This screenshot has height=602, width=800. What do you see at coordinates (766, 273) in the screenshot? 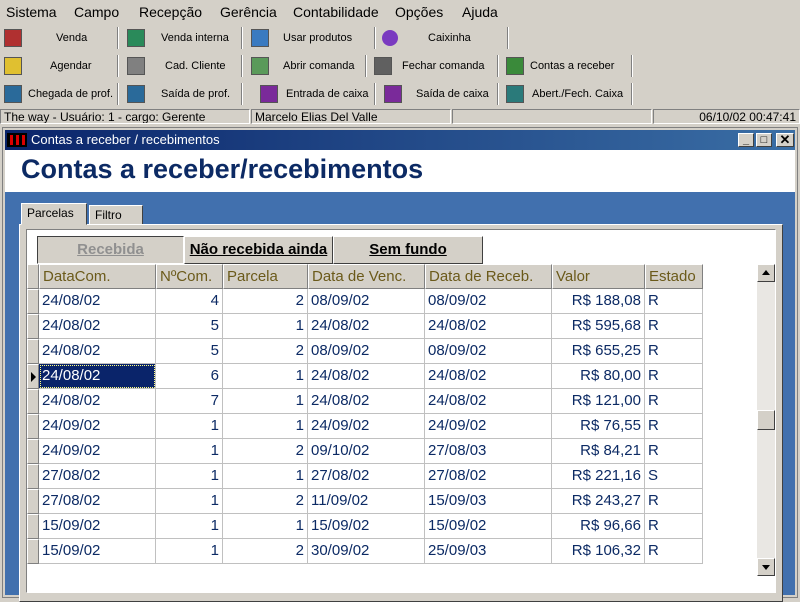
I see `scroll-up-button` at bounding box center [766, 273].